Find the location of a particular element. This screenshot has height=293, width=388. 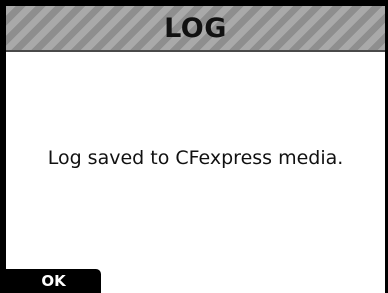

ok-button: OK is located at coordinates (53, 281).